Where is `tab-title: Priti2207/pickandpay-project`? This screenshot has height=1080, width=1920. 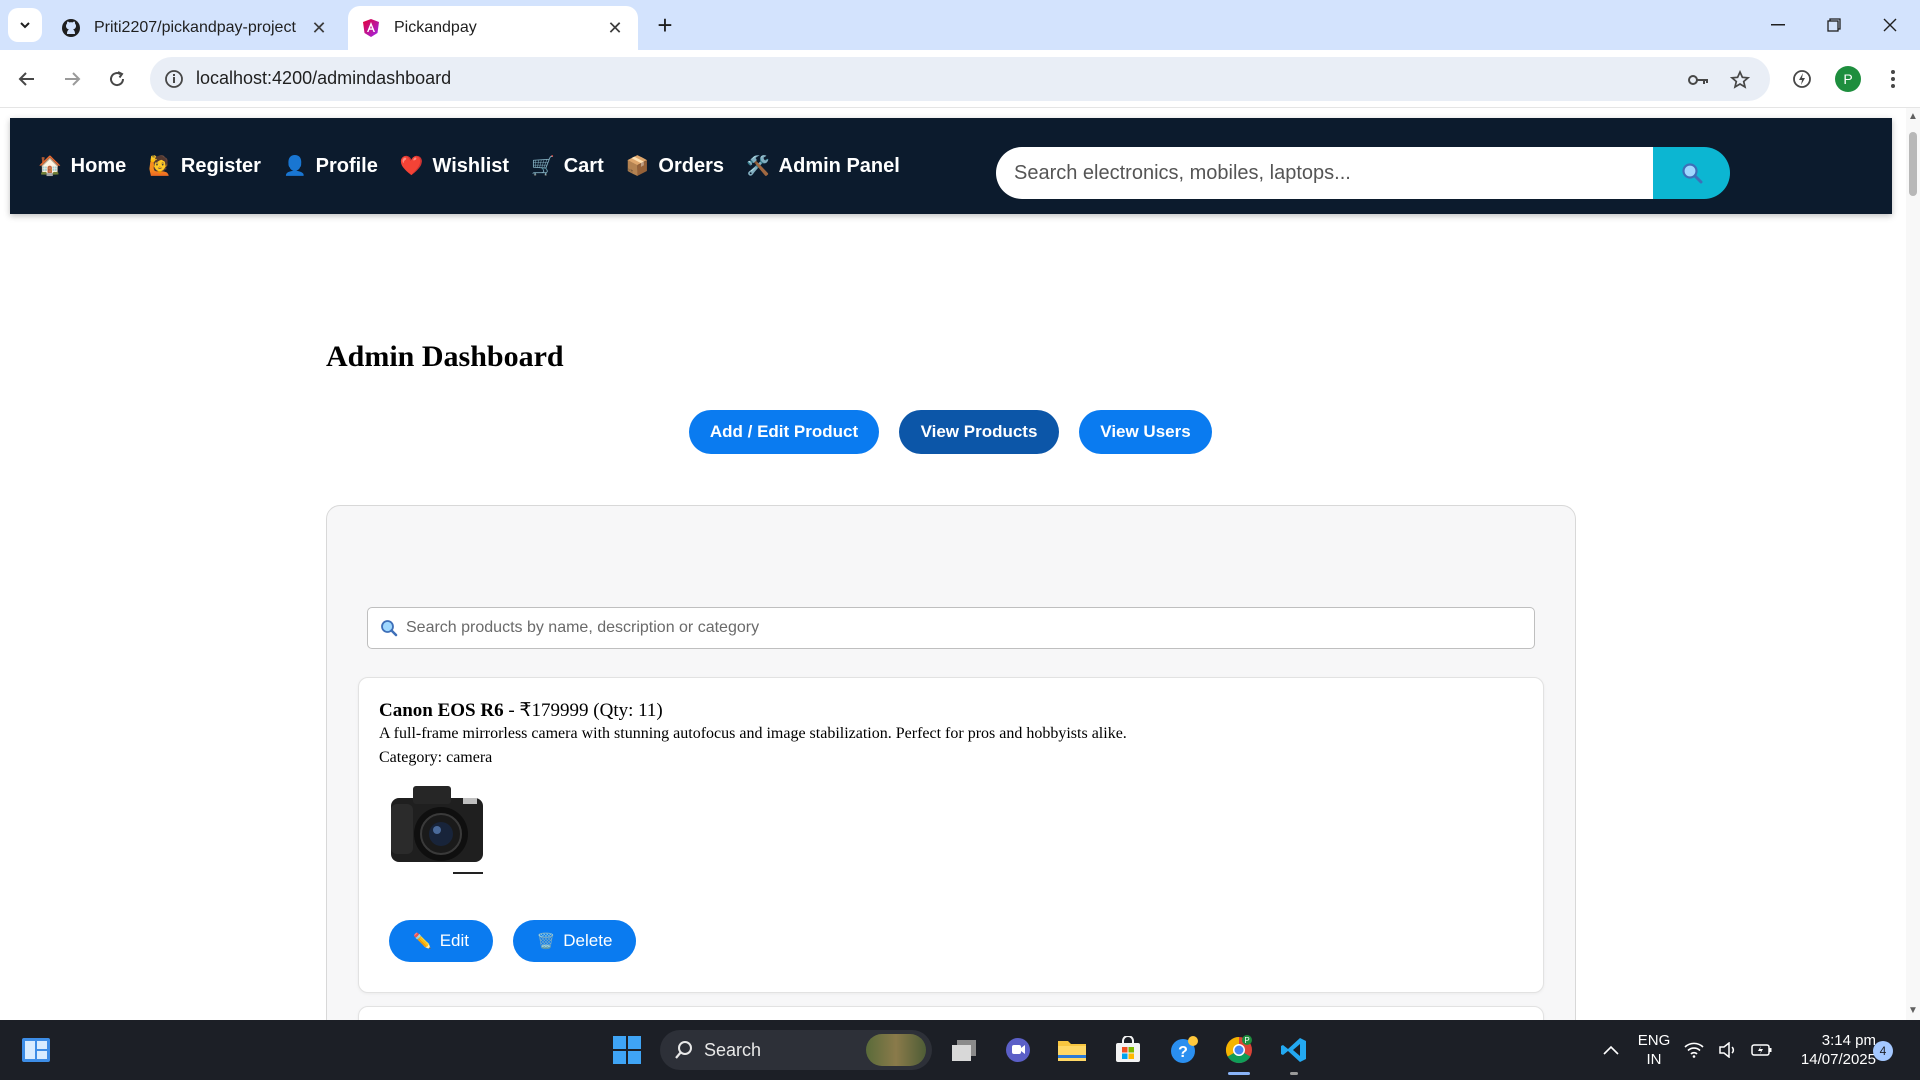 tab-title: Priti2207/pickandpay-project is located at coordinates (195, 27).